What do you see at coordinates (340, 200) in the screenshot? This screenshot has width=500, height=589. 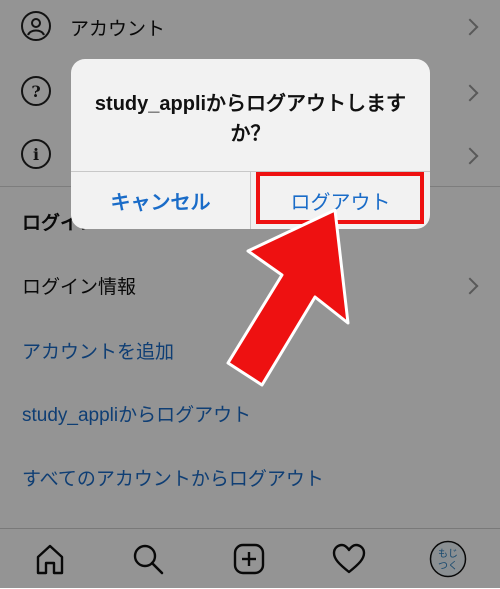 I see `logout-button: ログアウト` at bounding box center [340, 200].